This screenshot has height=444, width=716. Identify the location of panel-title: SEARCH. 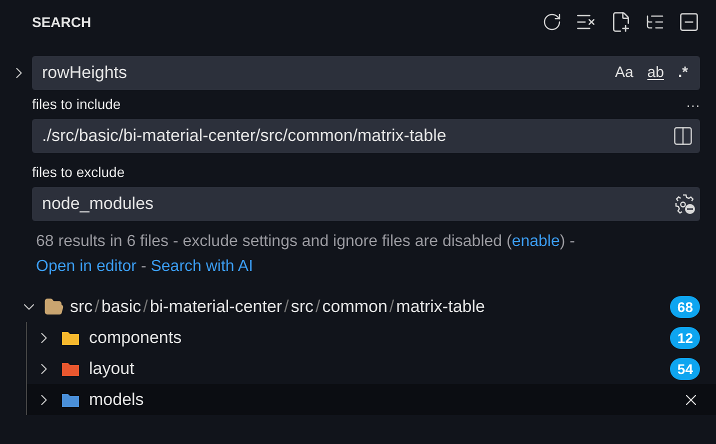
(62, 22).